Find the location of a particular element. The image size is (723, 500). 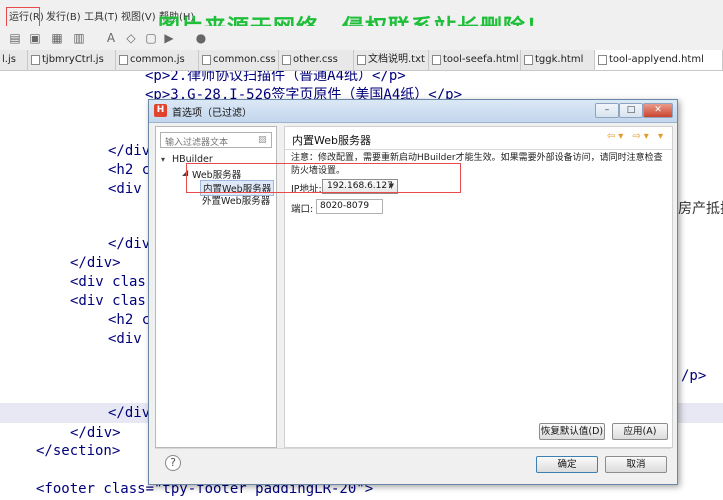

tab-tool-applyend: tool-applyend.html is located at coordinates (659, 60).